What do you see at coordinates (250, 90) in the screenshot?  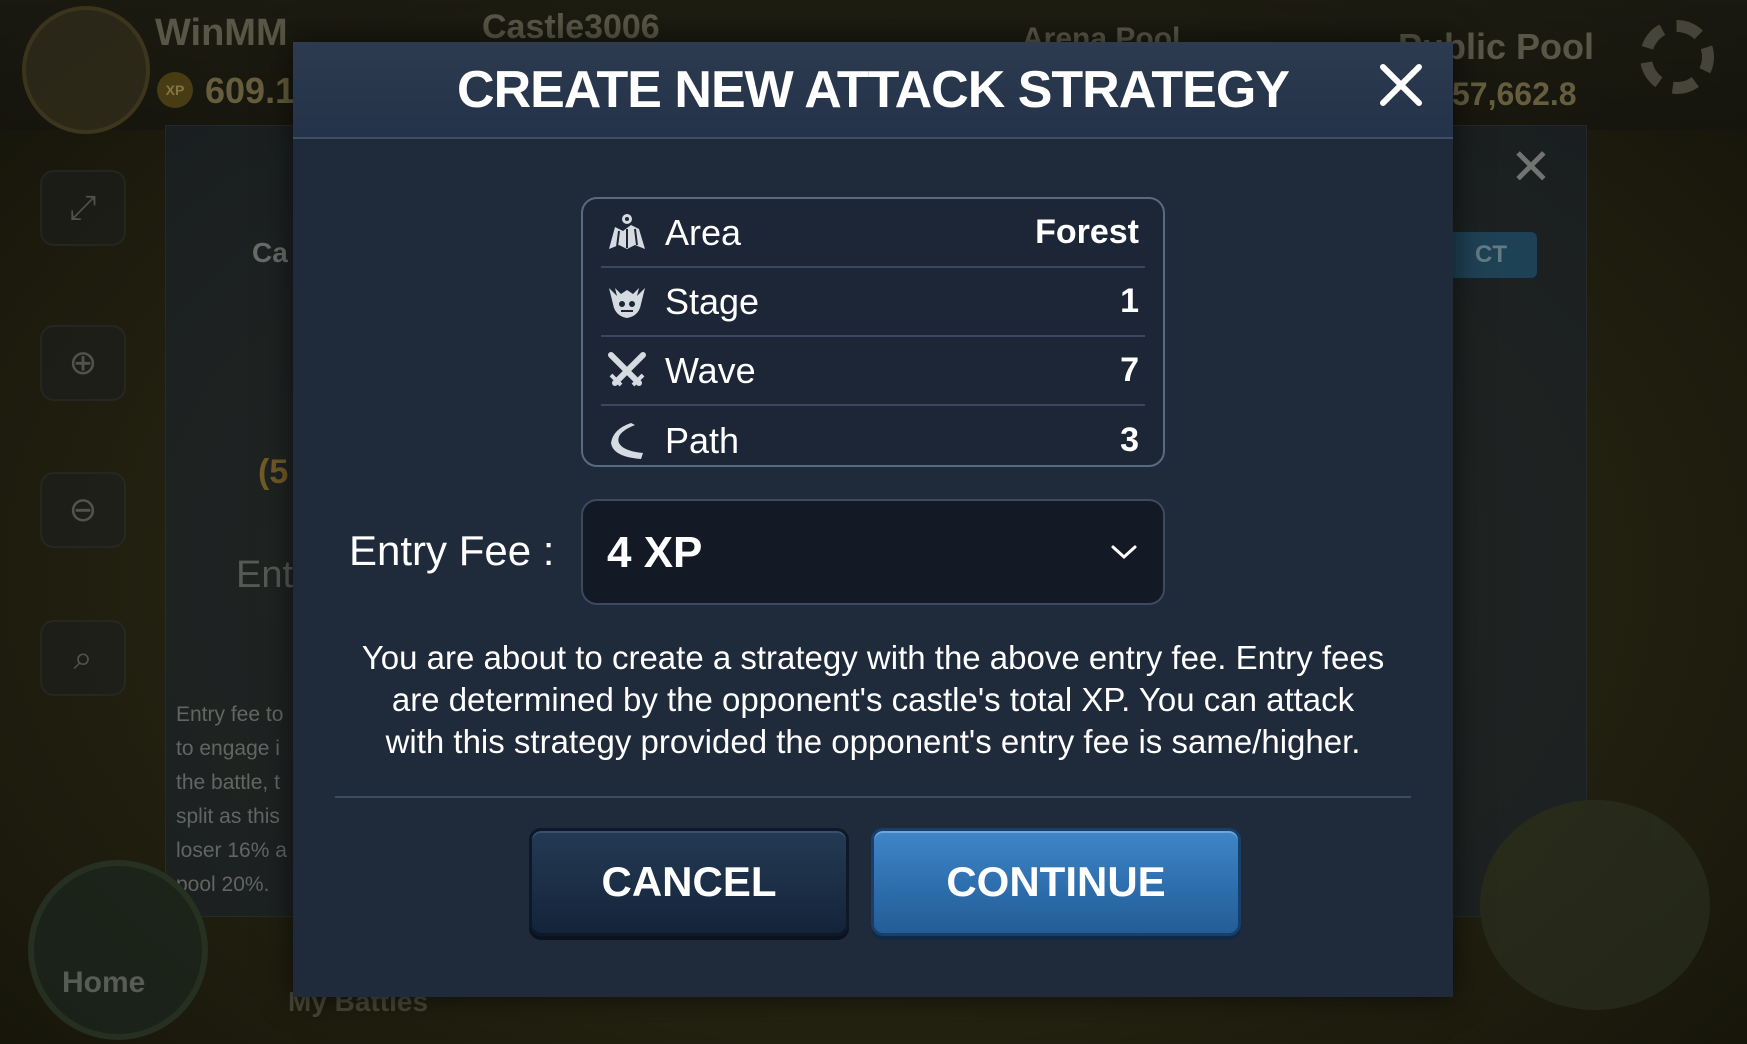 I see `player-xp: 609.1` at bounding box center [250, 90].